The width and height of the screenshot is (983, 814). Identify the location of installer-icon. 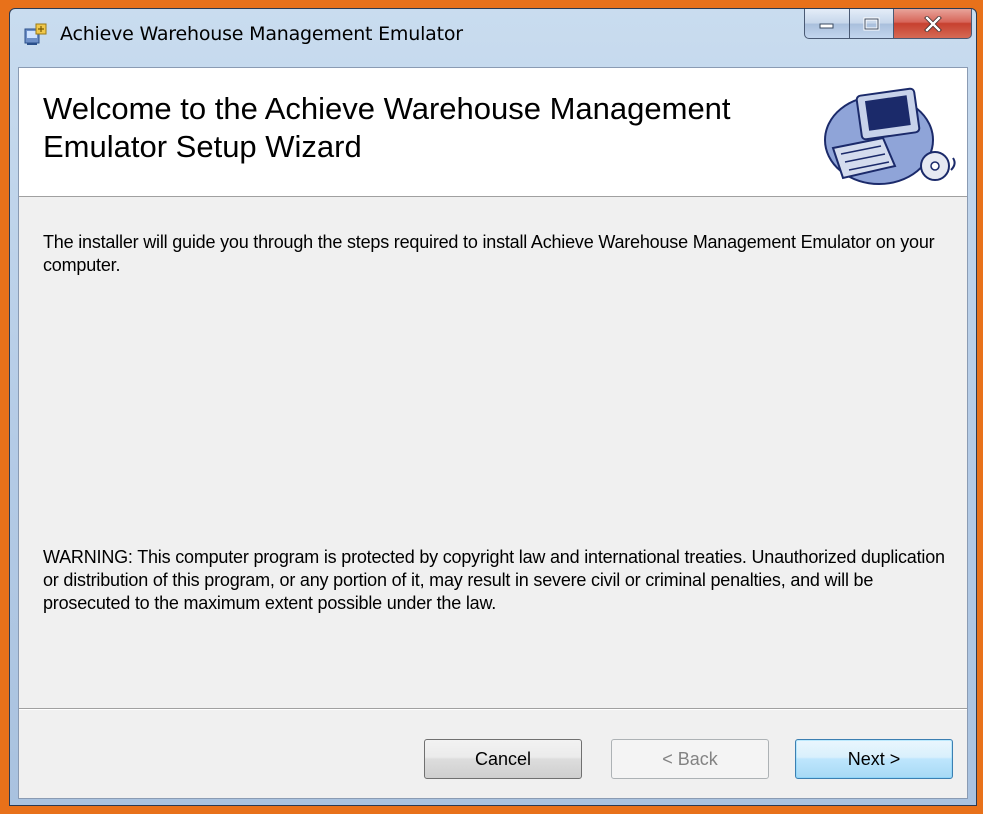
(35, 34).